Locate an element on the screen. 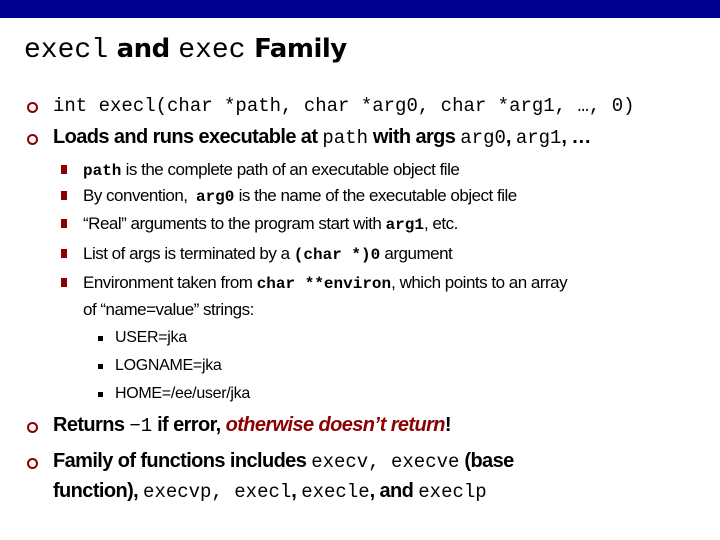 The width and height of the screenshot is (720, 540). title-text-and: and is located at coordinates (143, 49).